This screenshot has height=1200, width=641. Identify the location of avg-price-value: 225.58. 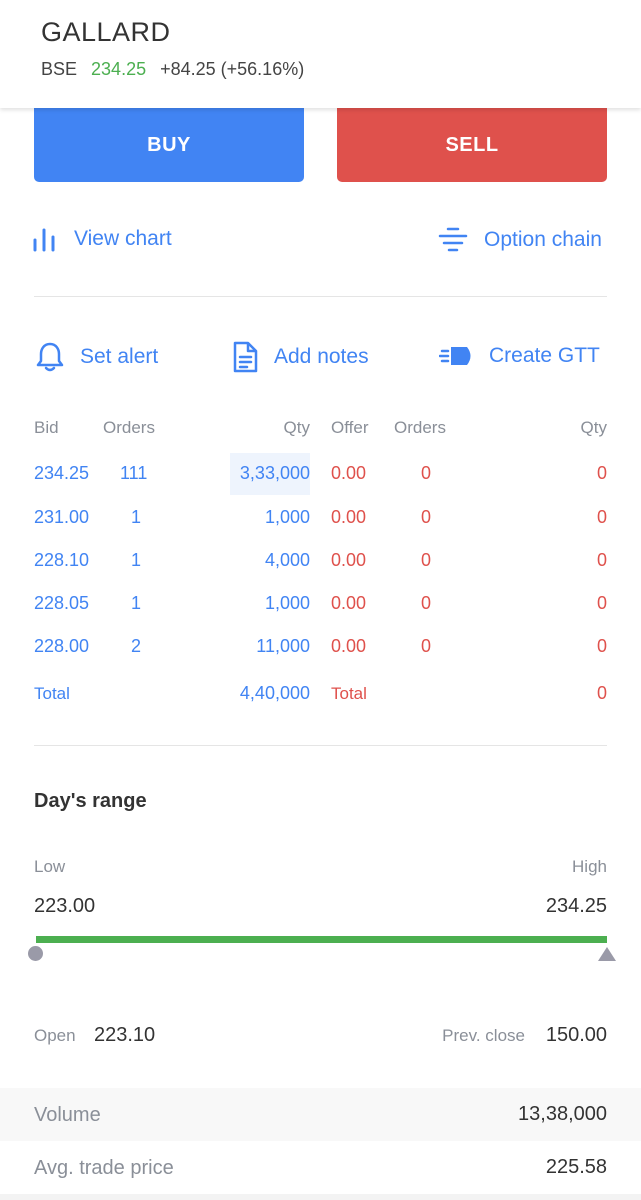
(576, 1167).